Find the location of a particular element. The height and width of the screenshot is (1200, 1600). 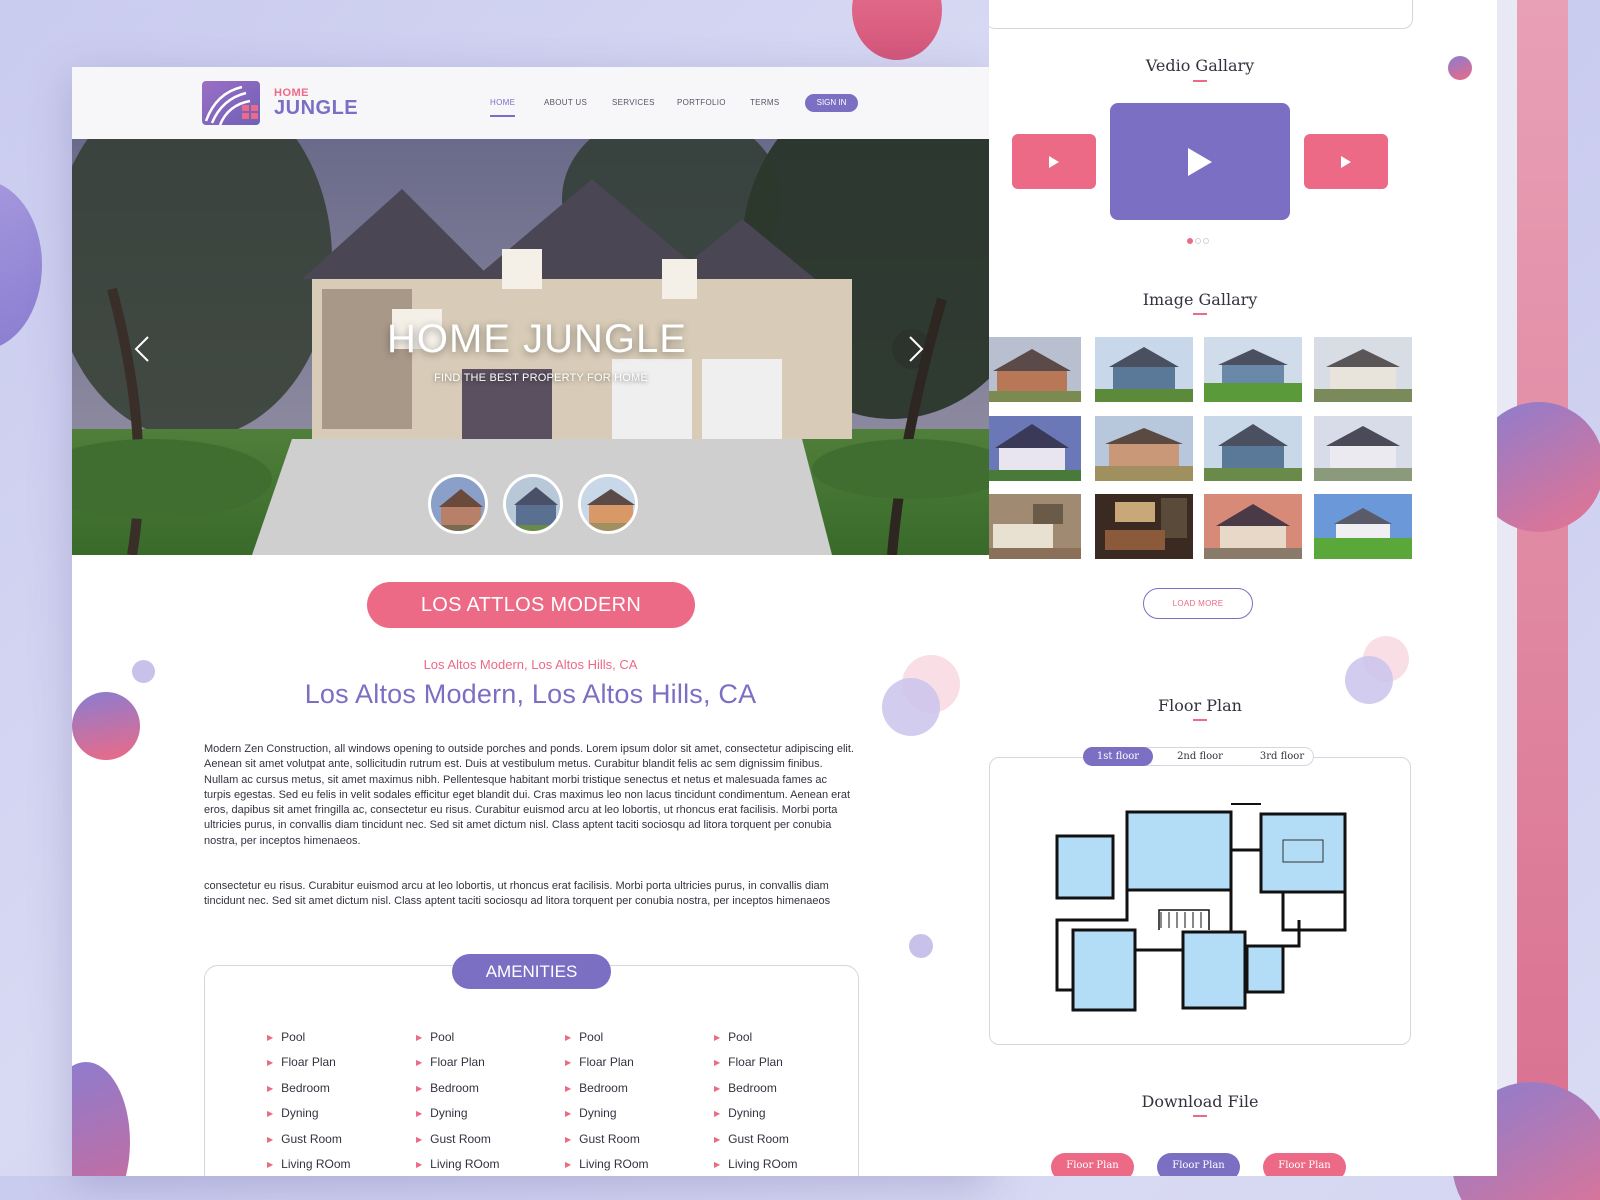

nav-terms: TERMS is located at coordinates (765, 102).